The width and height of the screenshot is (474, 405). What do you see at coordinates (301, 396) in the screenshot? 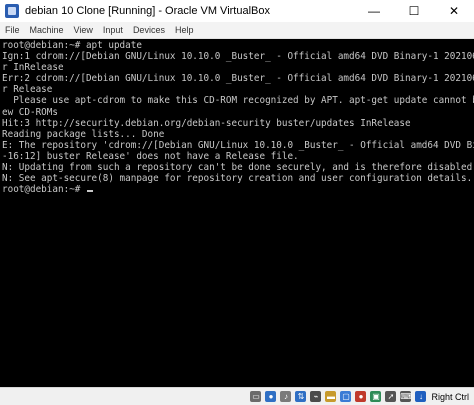
I see `network-icon: ⇅` at bounding box center [301, 396].